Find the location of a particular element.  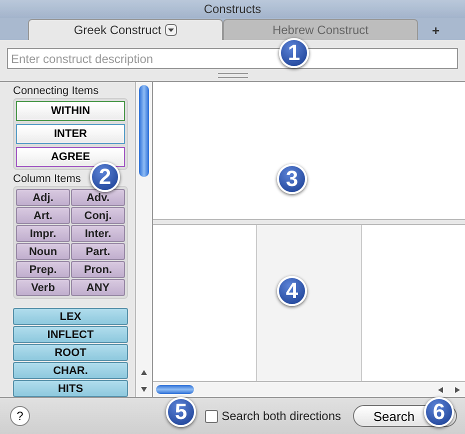

column-item-button: Part. is located at coordinates (98, 251).